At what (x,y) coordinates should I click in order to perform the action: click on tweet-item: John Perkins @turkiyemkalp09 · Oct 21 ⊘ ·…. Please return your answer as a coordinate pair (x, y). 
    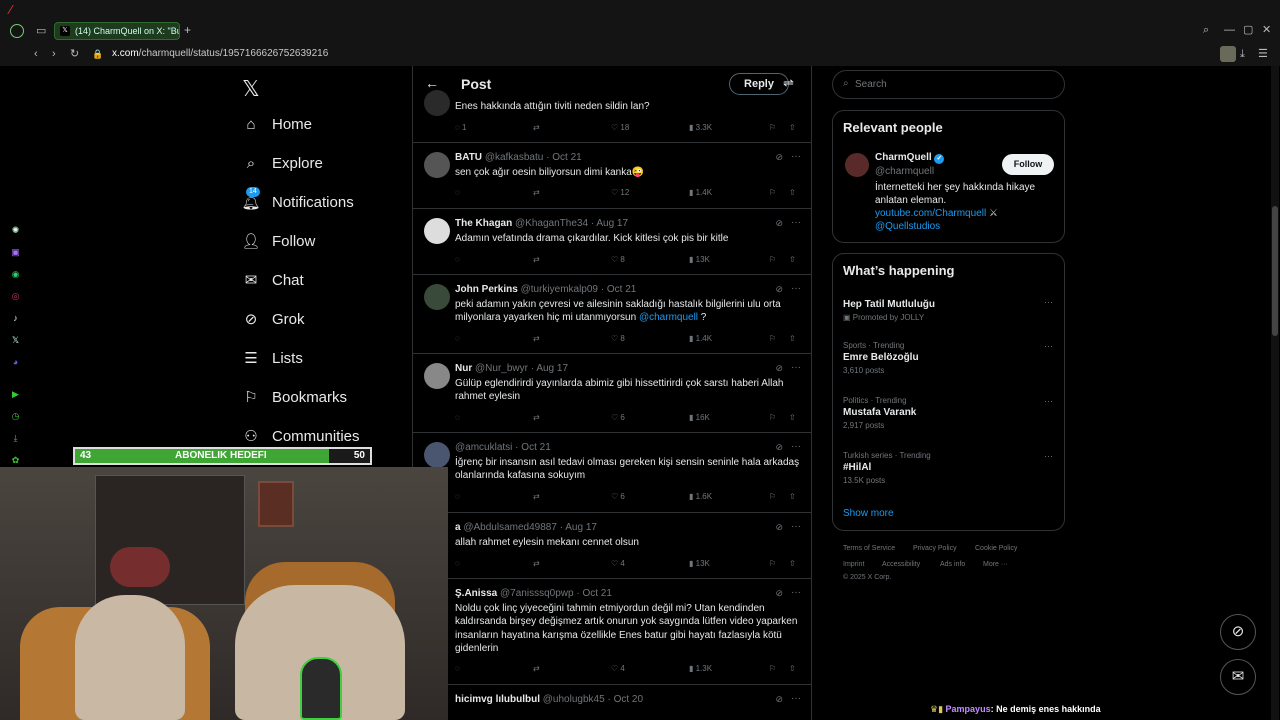
    Looking at the image, I should click on (612, 314).